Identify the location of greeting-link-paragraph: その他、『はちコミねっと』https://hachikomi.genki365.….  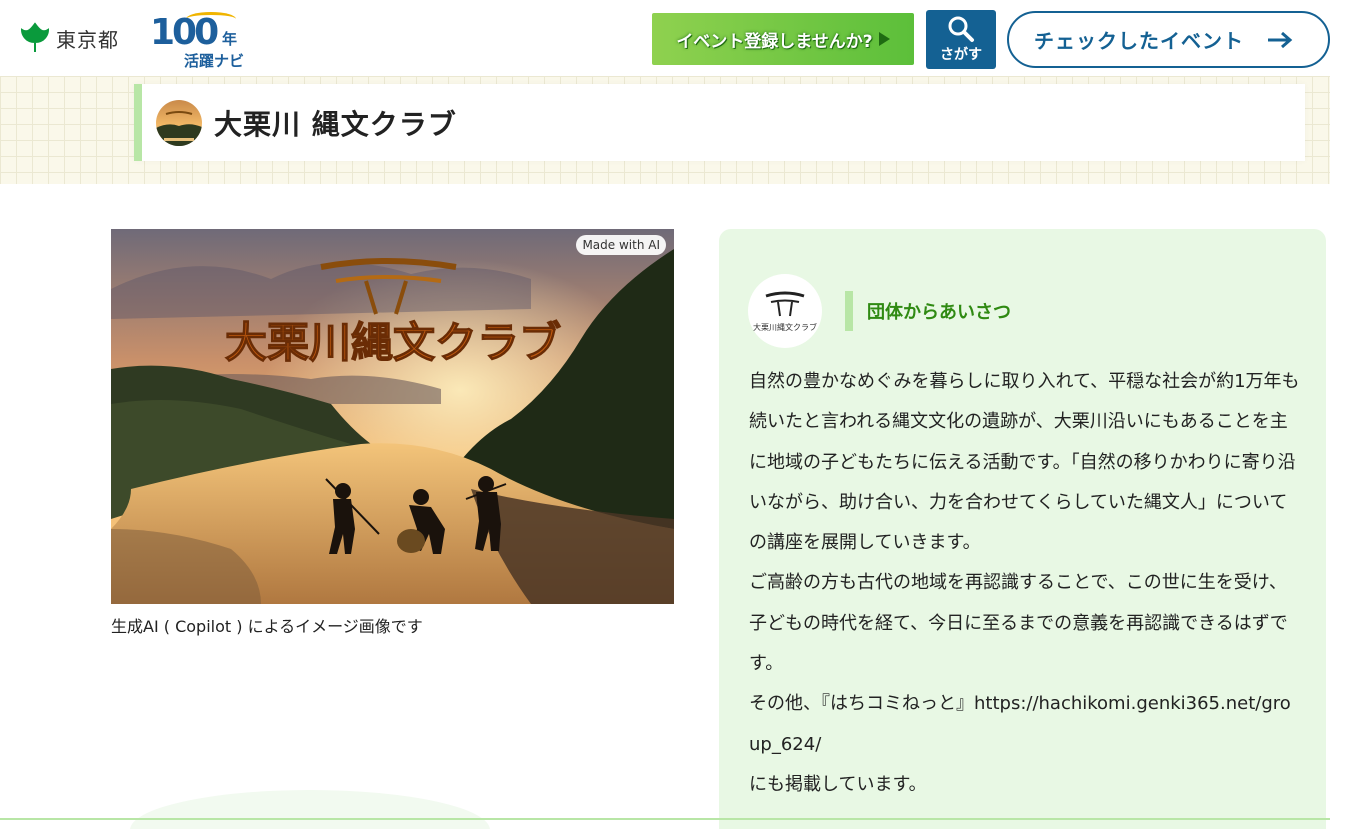
(1025, 724).